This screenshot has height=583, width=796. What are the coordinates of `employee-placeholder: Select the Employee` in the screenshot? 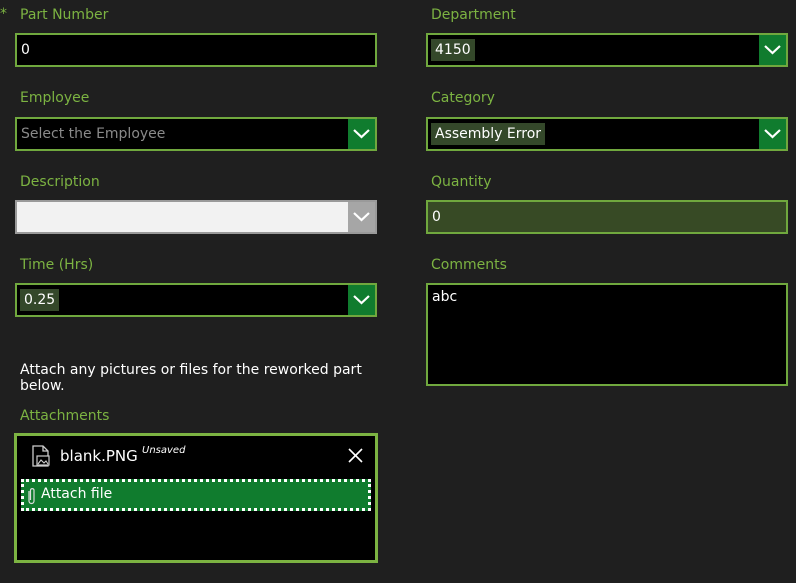 It's located at (93, 134).